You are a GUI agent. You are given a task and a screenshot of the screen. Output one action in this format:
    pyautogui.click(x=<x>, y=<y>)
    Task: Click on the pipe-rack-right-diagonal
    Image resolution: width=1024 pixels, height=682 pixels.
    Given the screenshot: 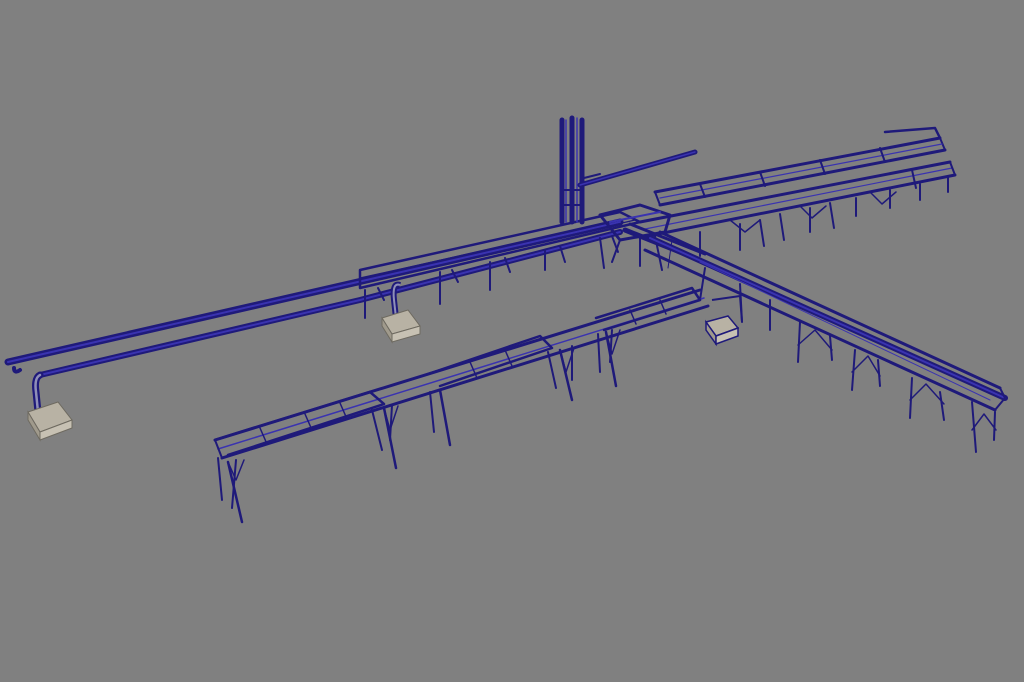 What is the action you would take?
    pyautogui.click(x=825, y=341)
    